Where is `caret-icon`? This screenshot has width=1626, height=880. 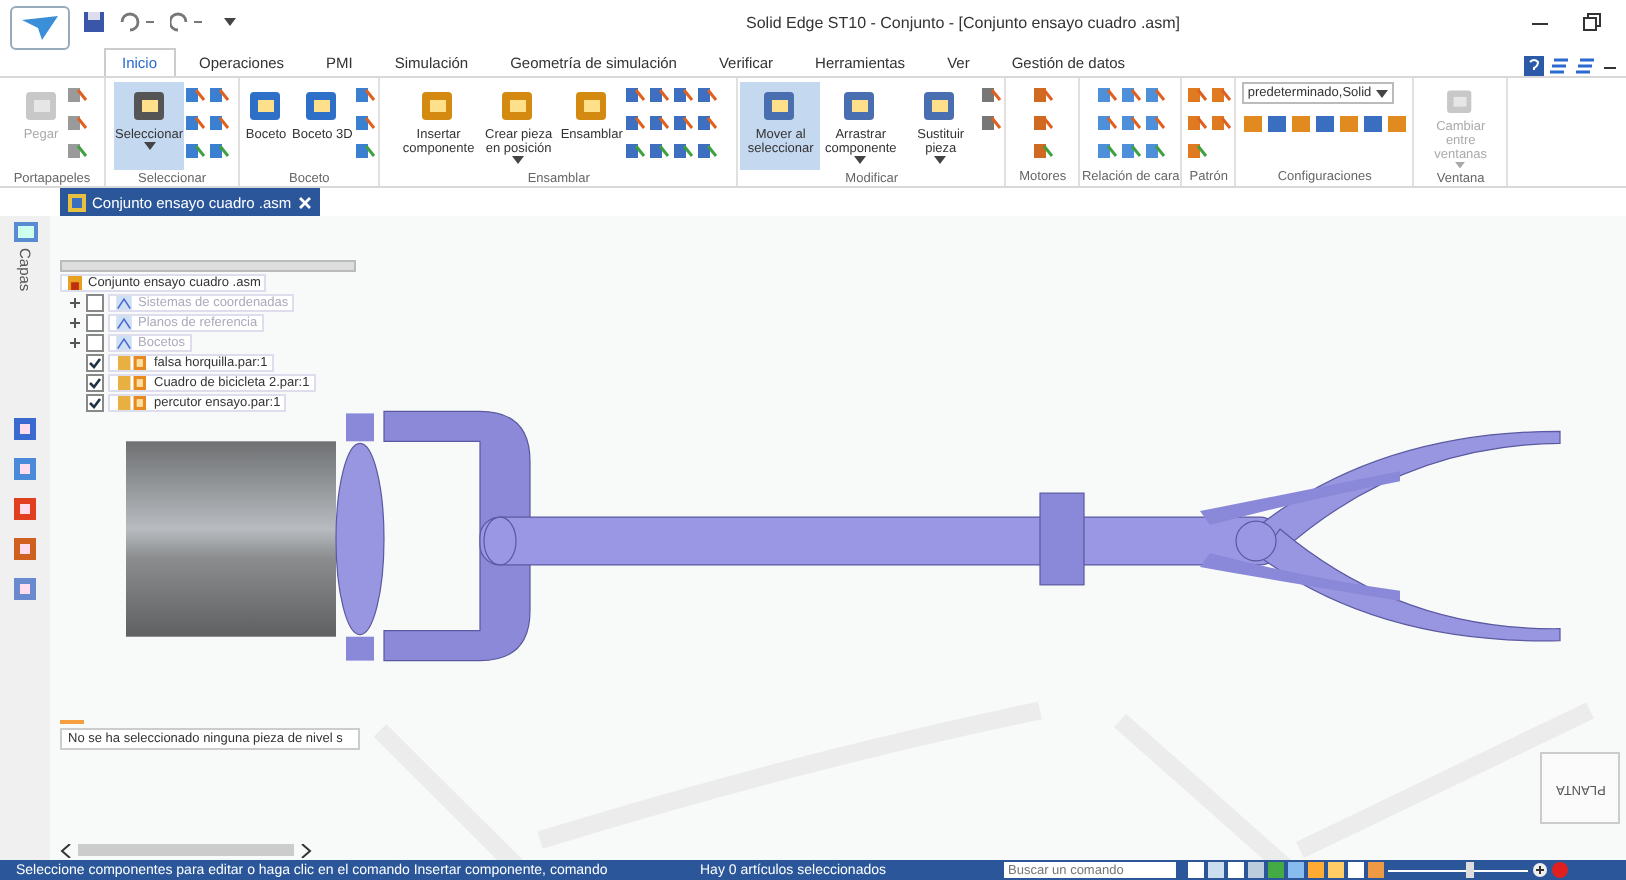
caret-icon is located at coordinates (1460, 164).